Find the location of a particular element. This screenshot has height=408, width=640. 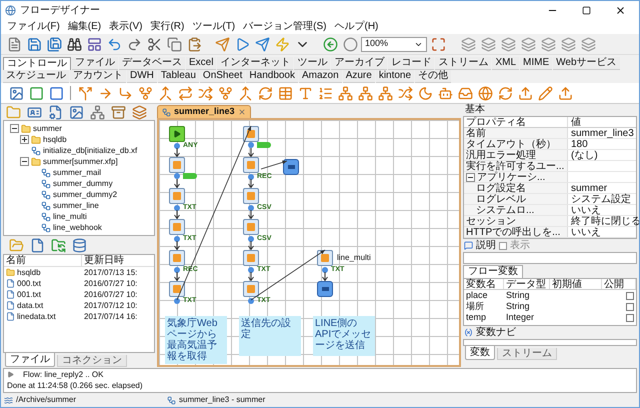

file-name: data.txt is located at coordinates (30, 306).